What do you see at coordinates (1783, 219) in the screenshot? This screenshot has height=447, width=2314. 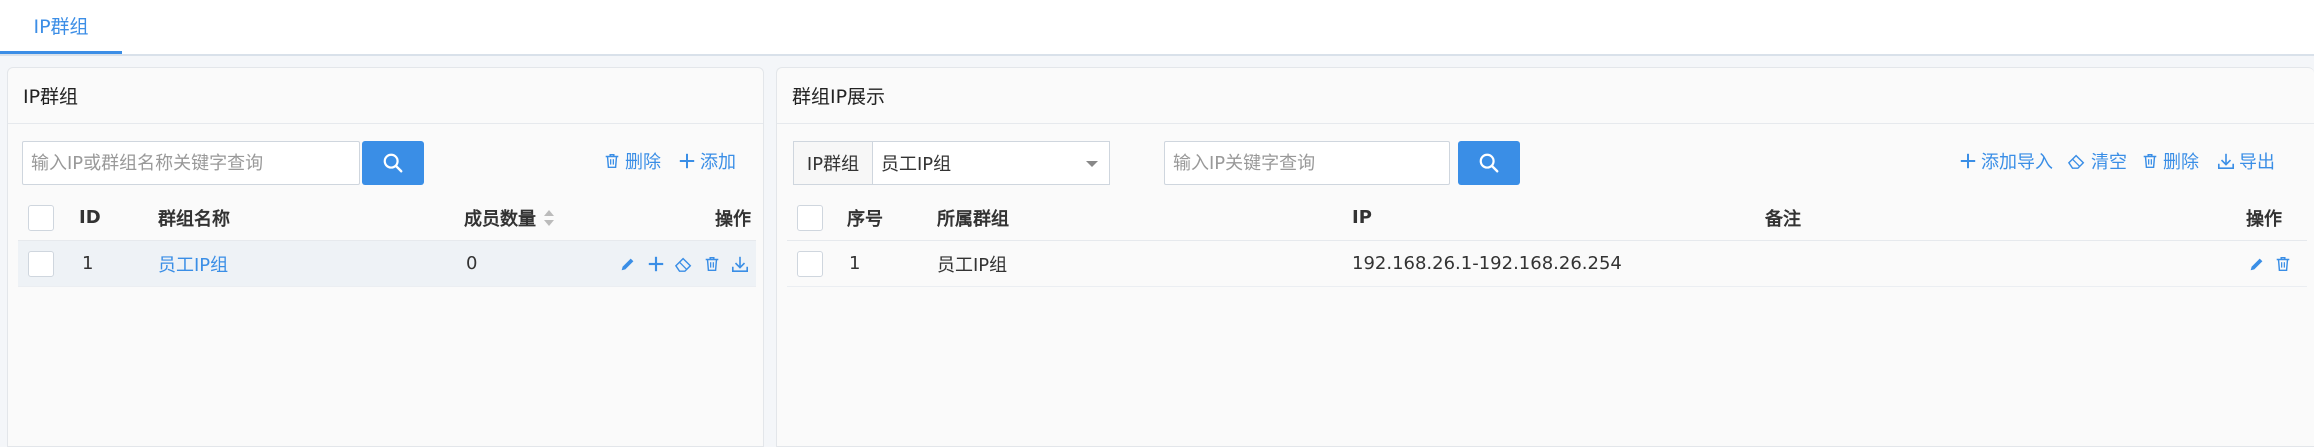 I see `col-note: 备注` at bounding box center [1783, 219].